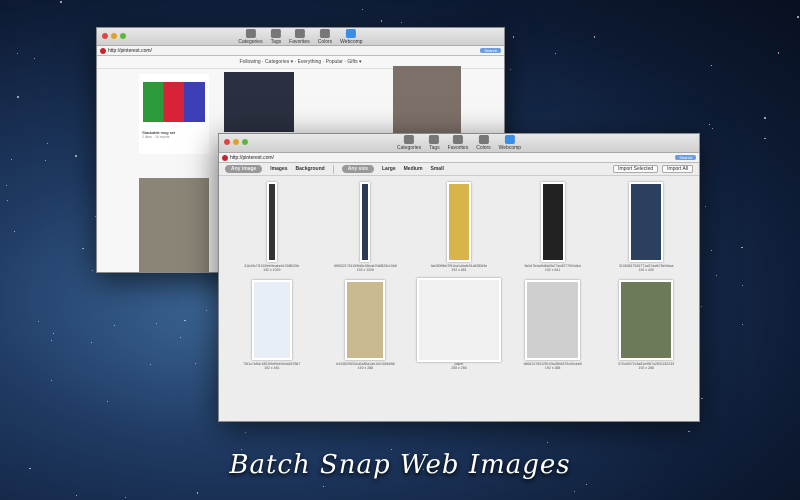 The height and width of the screenshot is (500, 800). I want to click on import-selected-button: Import Selected, so click(635, 169).